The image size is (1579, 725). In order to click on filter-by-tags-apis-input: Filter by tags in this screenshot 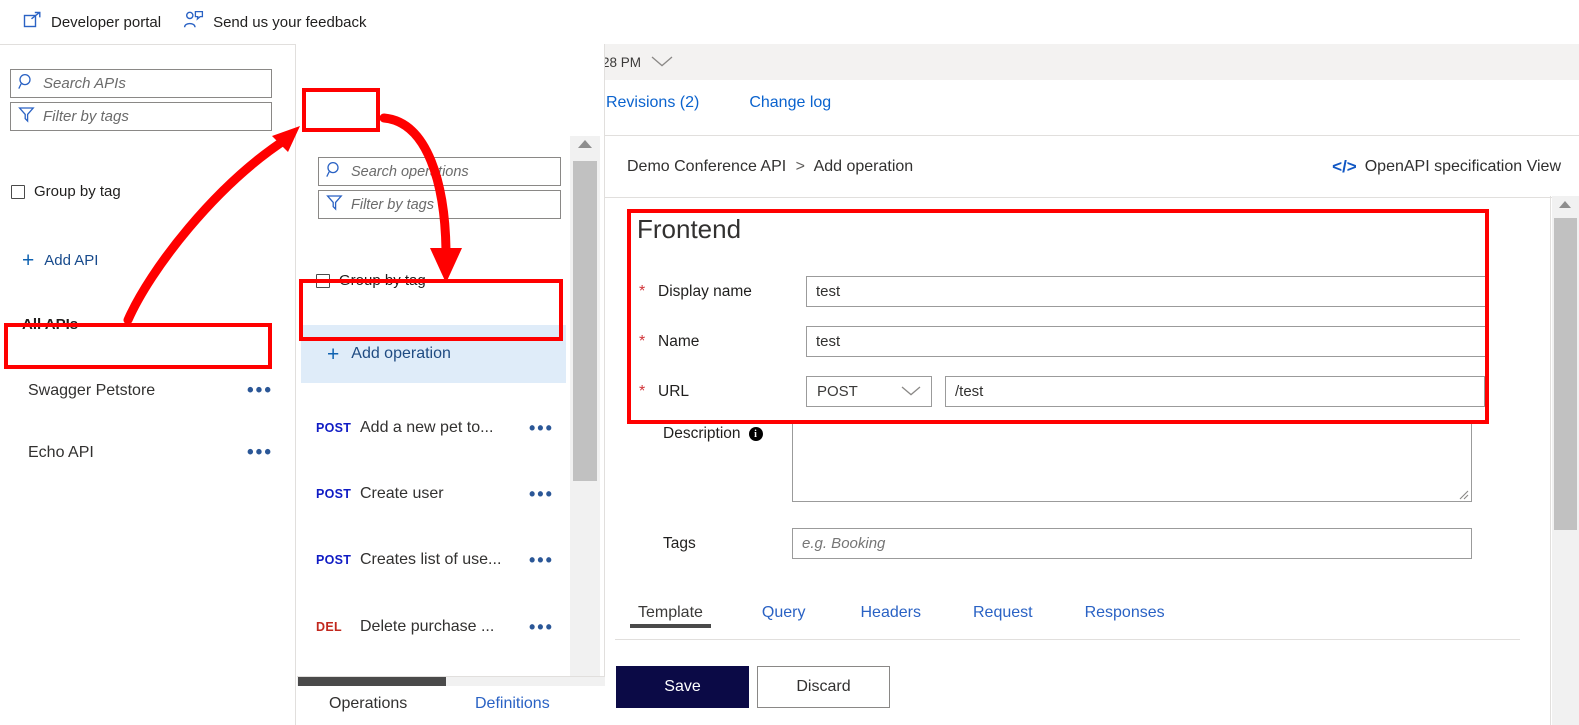, I will do `click(141, 116)`.